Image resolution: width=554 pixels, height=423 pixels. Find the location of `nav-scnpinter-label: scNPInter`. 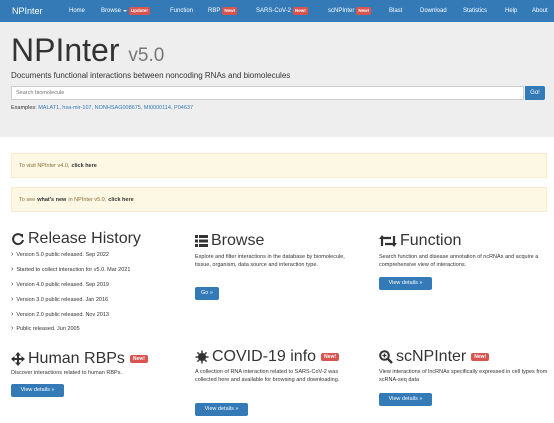

nav-scnpinter-label: scNPInter is located at coordinates (341, 11).